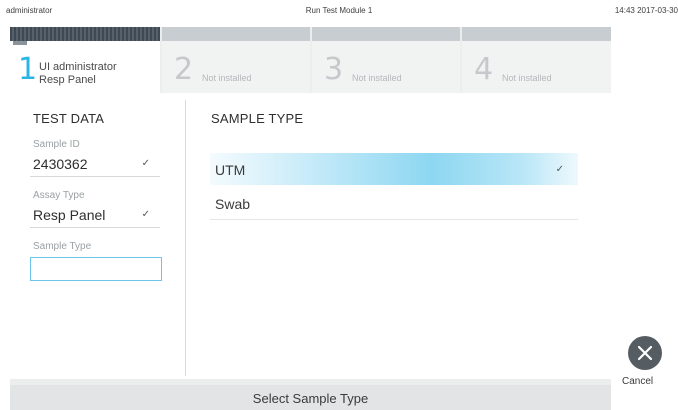 Image resolution: width=678 pixels, height=410 pixels. What do you see at coordinates (95, 164) in the screenshot?
I see `sample-id-field: 2430362 ✓` at bounding box center [95, 164].